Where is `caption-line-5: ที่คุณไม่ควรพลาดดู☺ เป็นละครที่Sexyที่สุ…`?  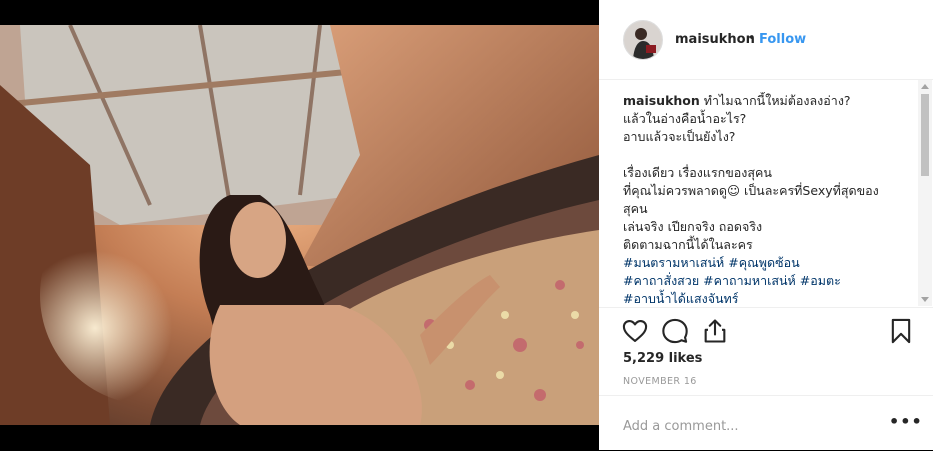 caption-line-5: ที่คุณไม่ควรพลาดดู☺ เป็นละครที่Sexyที่สุ… is located at coordinates (751, 190).